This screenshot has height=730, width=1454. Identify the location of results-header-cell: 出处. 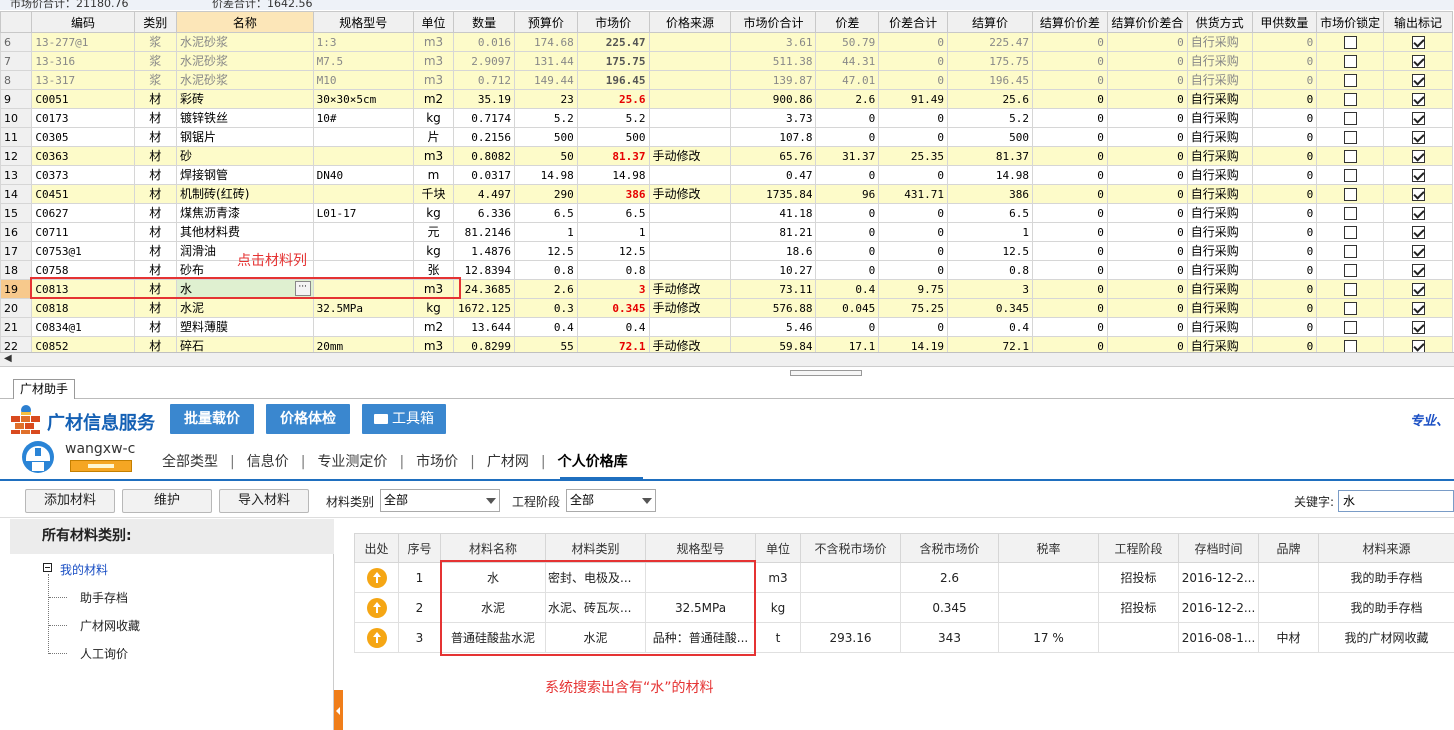
(376, 548).